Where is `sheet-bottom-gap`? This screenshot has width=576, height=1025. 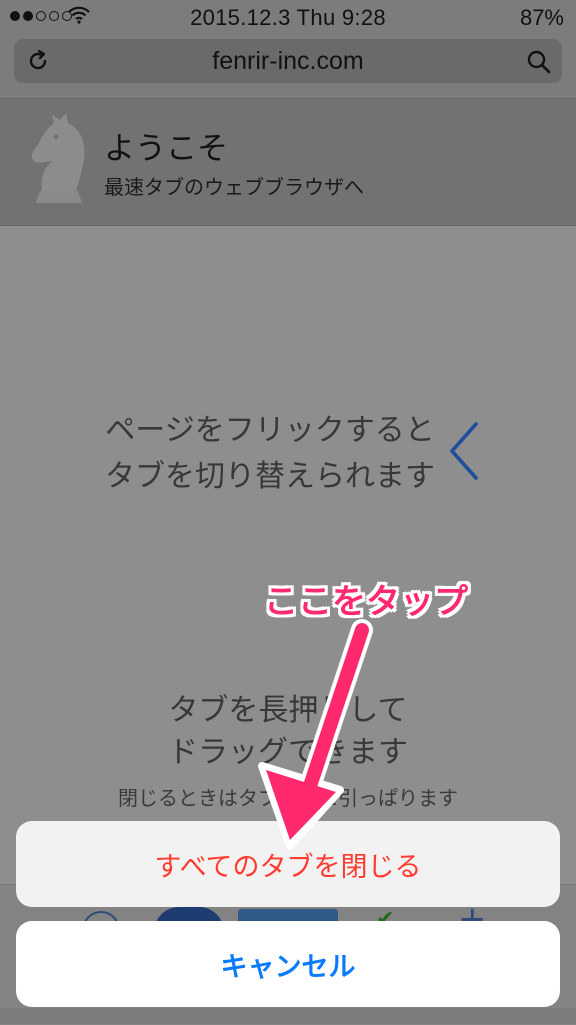
sheet-bottom-gap is located at coordinates (288, 1016).